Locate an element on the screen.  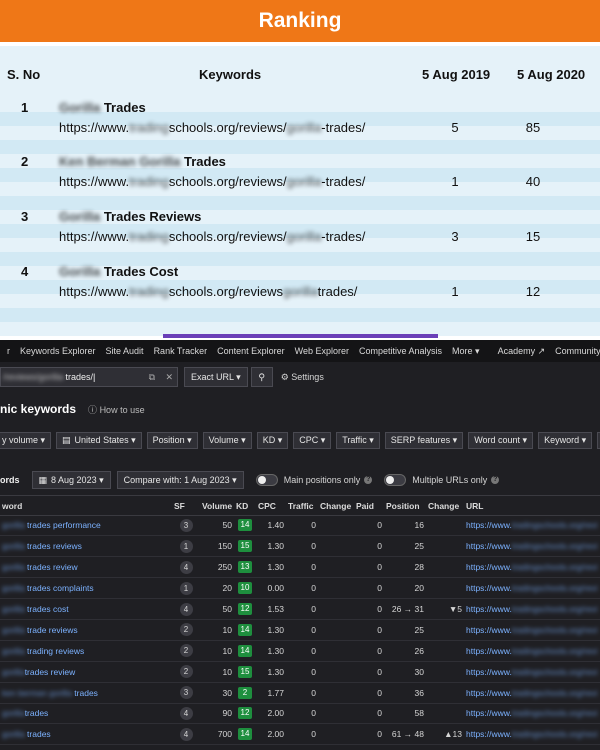
keyword-cell: gorilla trades cost is located at coordinates (86, 609).